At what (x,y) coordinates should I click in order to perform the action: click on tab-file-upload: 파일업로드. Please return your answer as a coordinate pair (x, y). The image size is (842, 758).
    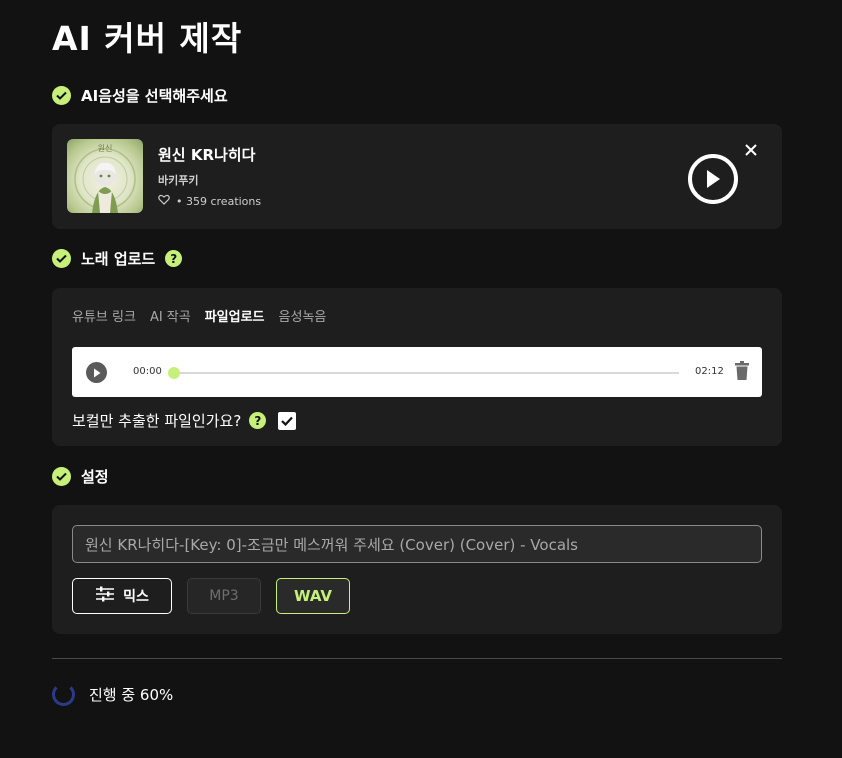
    Looking at the image, I should click on (235, 315).